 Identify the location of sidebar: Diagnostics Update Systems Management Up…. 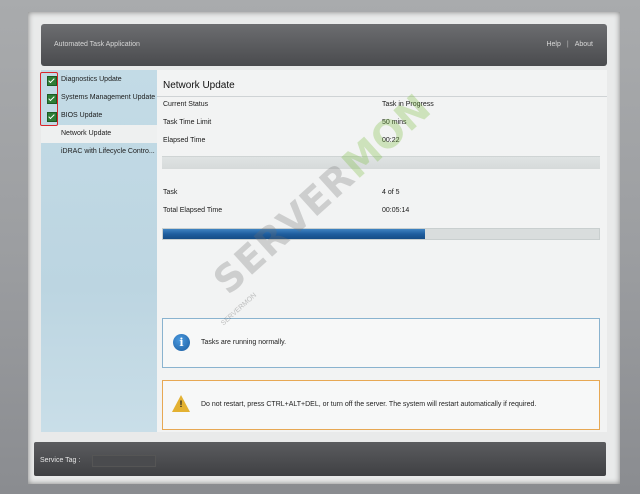
(99, 251).